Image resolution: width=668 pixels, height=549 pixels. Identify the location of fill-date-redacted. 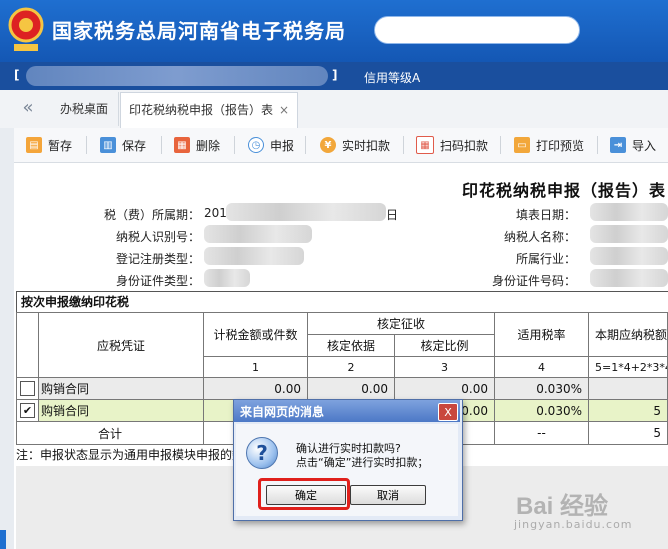
(629, 212).